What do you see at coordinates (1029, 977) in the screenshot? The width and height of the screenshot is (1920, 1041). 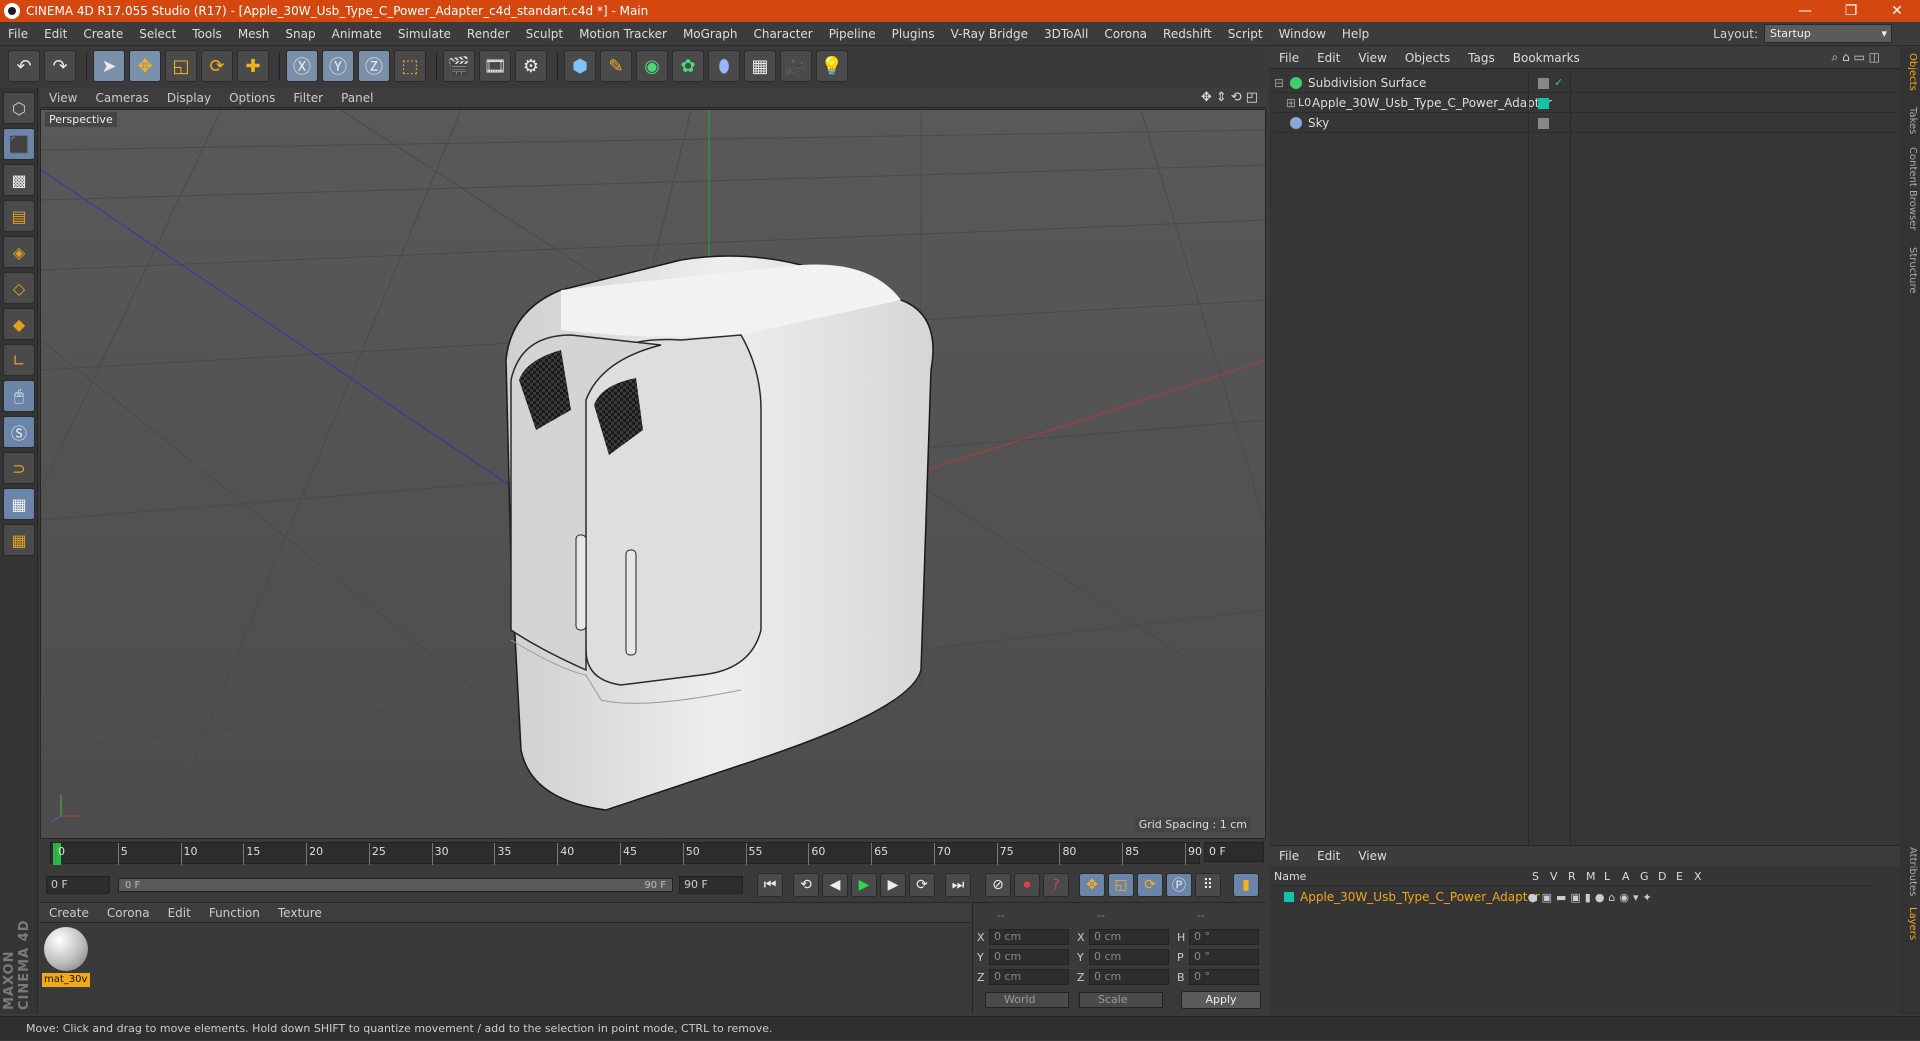 I see `position-z-field: 0 cm` at bounding box center [1029, 977].